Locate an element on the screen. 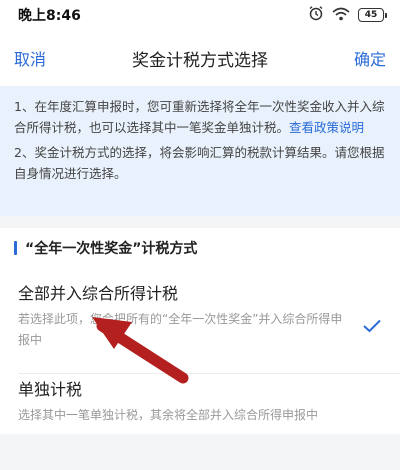 The width and height of the screenshot is (400, 470). wifi-icon is located at coordinates (341, 15).